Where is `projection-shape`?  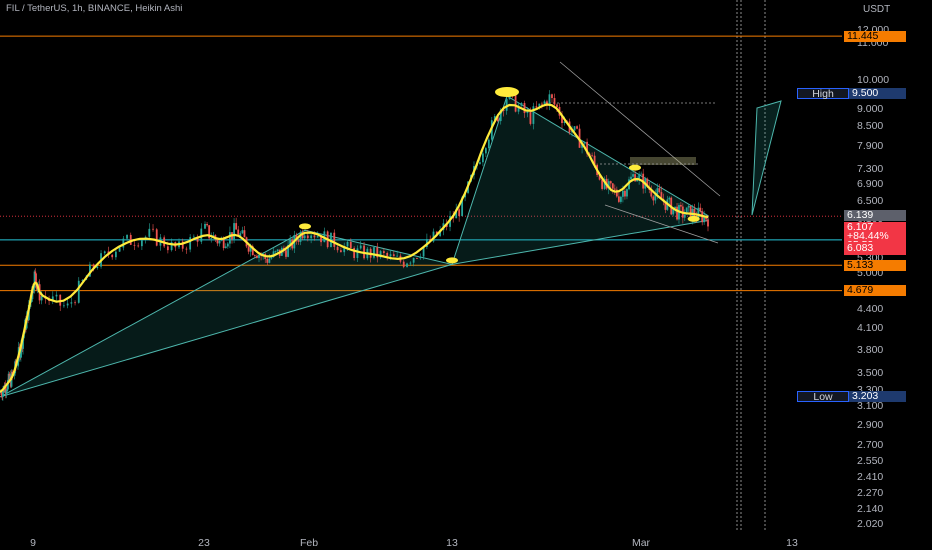
projection-shape is located at coordinates (766, 158).